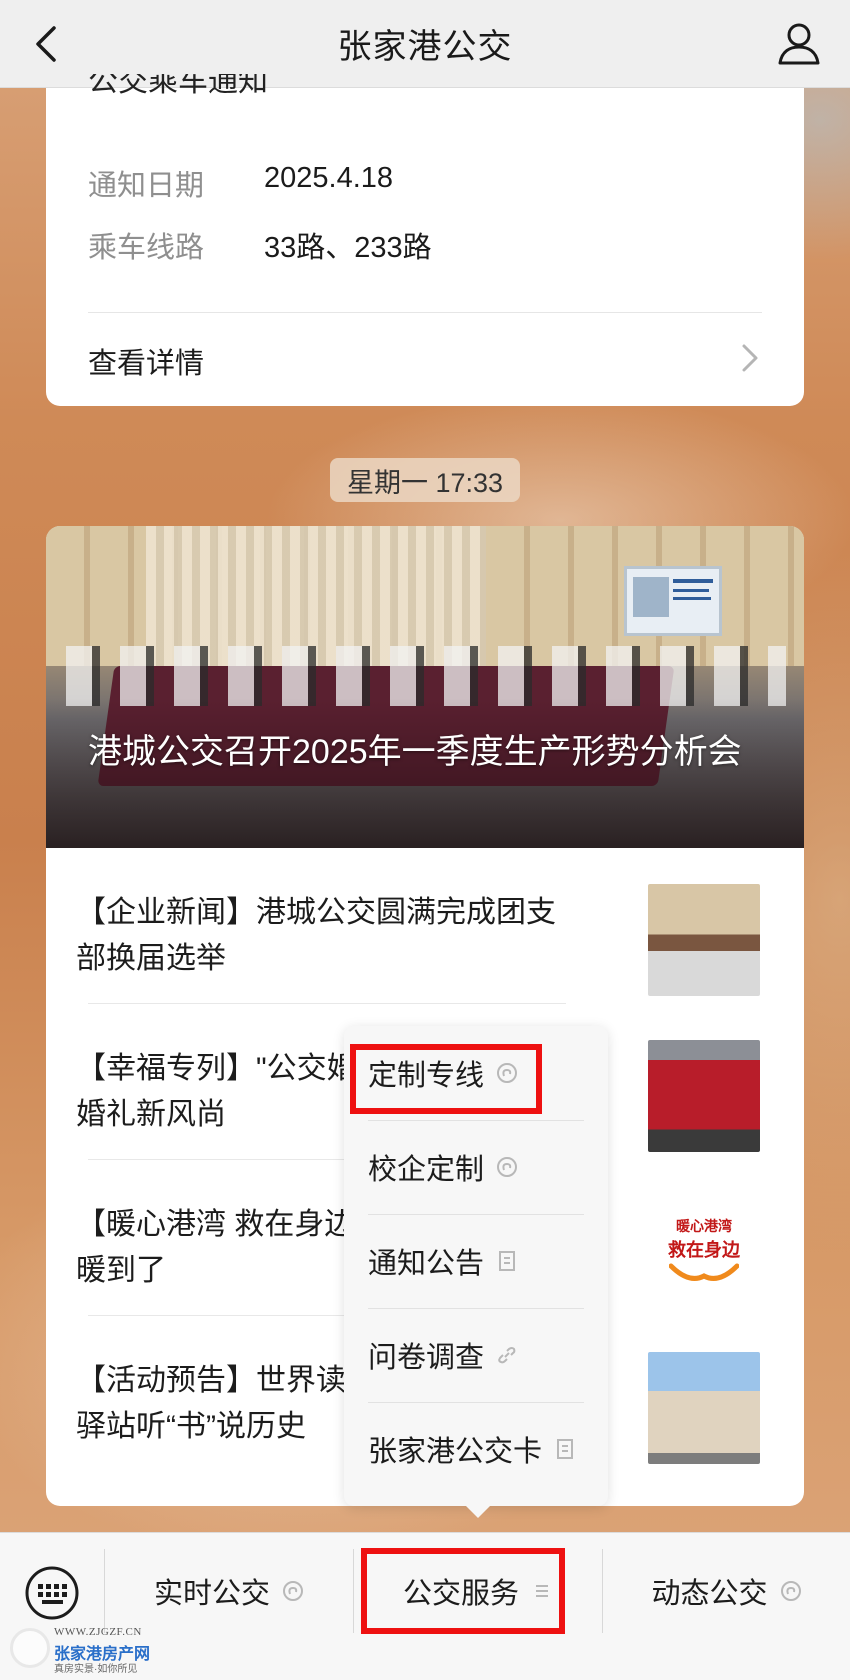 The width and height of the screenshot is (850, 1680). Describe the element at coordinates (415, 752) in the screenshot. I see `hero-caption: 港城公交召开2025年一季度生产形势分析会` at that location.